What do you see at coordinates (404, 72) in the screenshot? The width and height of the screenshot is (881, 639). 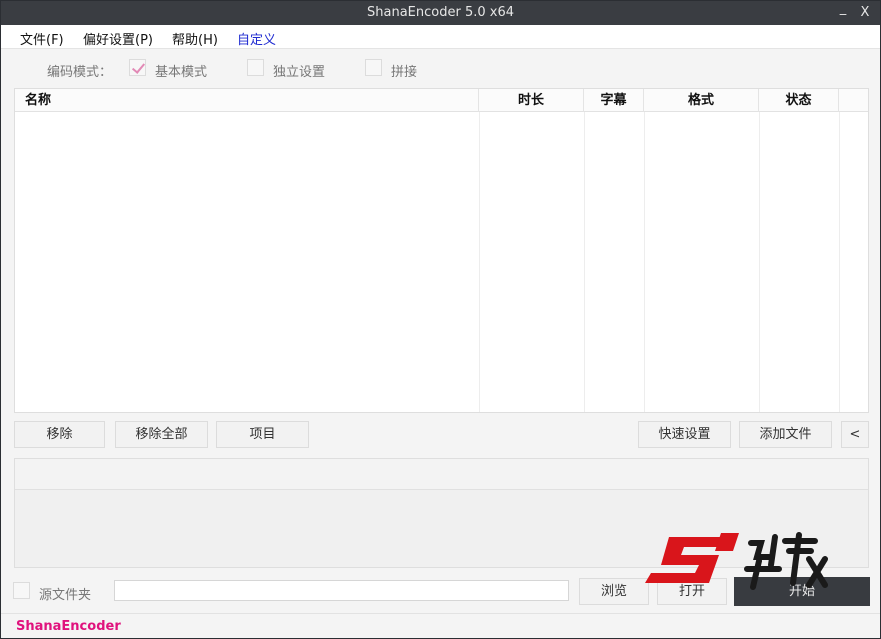 I see `concat-label: 拼接` at bounding box center [404, 72].